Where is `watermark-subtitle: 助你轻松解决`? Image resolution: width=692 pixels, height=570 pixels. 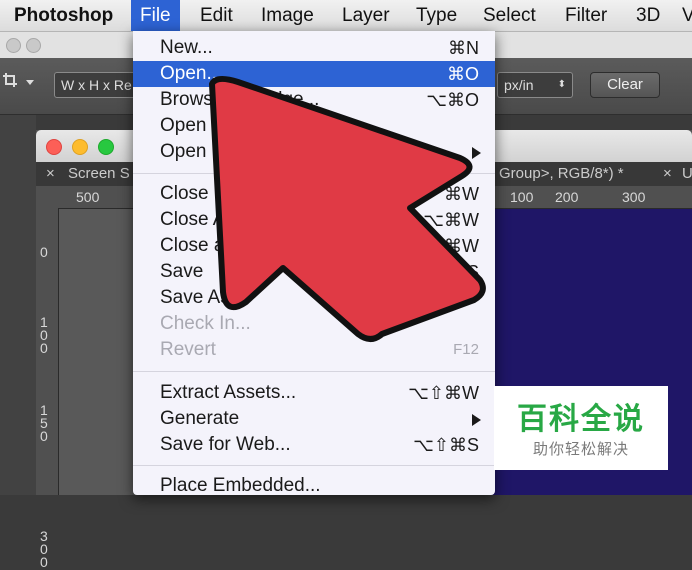
watermark-subtitle: 助你轻松解决 is located at coordinates (580, 449).